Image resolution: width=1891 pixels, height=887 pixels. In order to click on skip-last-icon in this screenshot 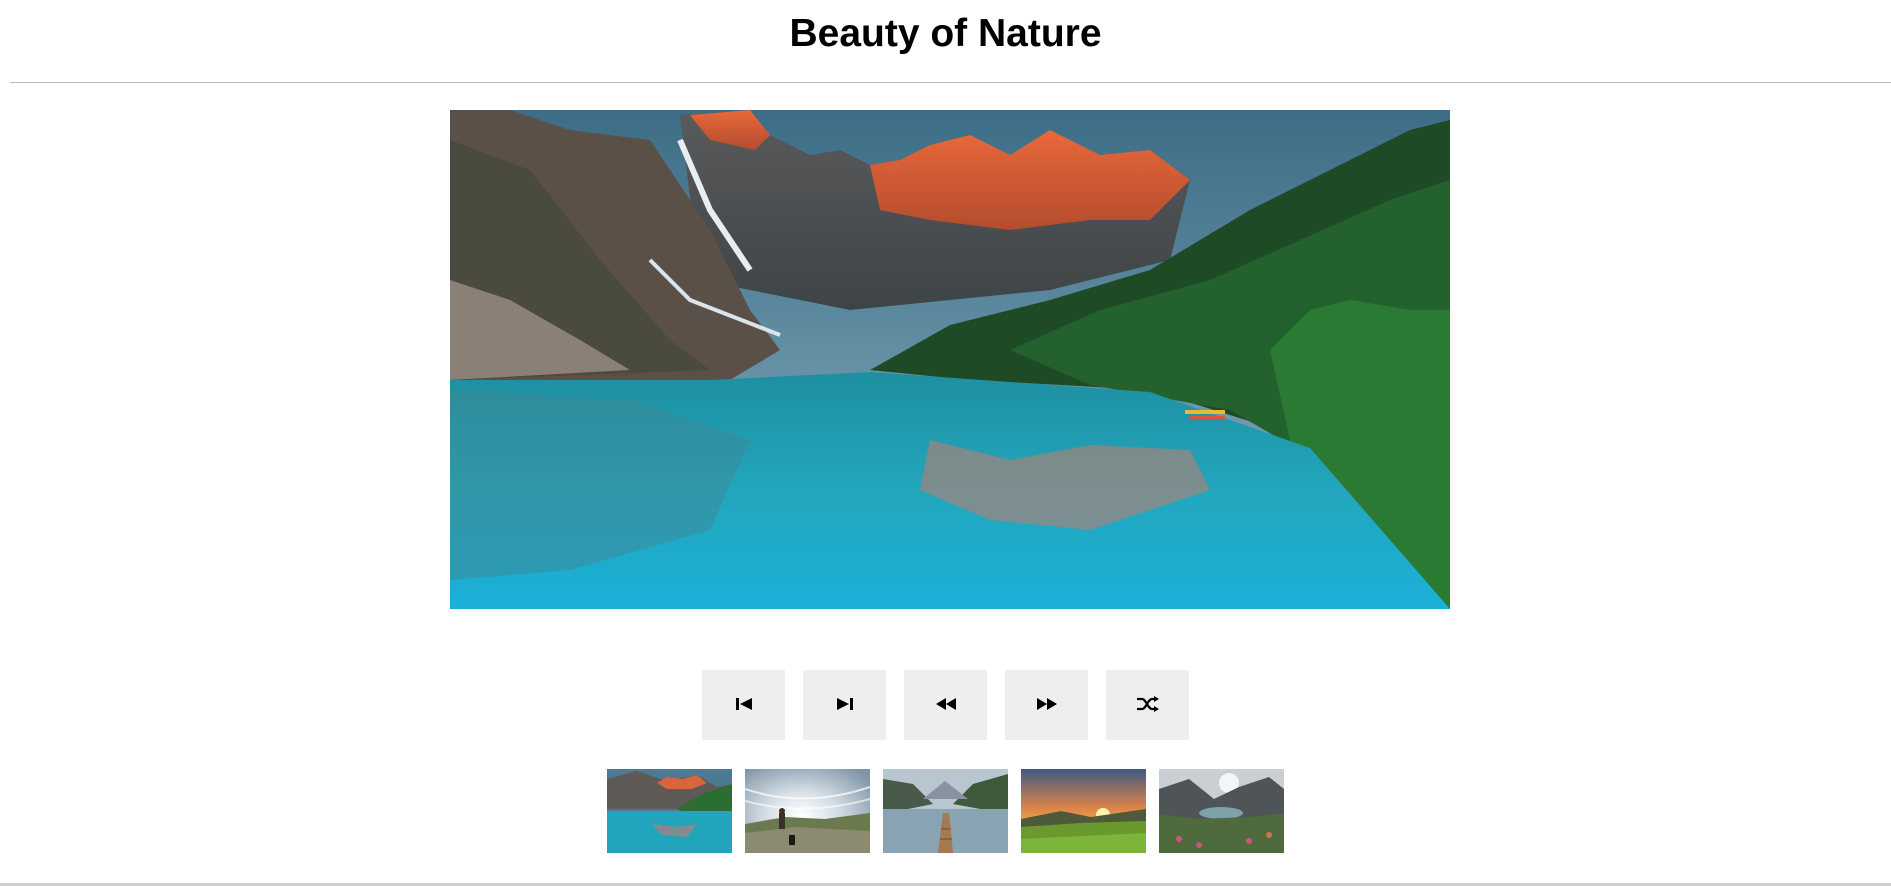, I will do `click(845, 705)`.